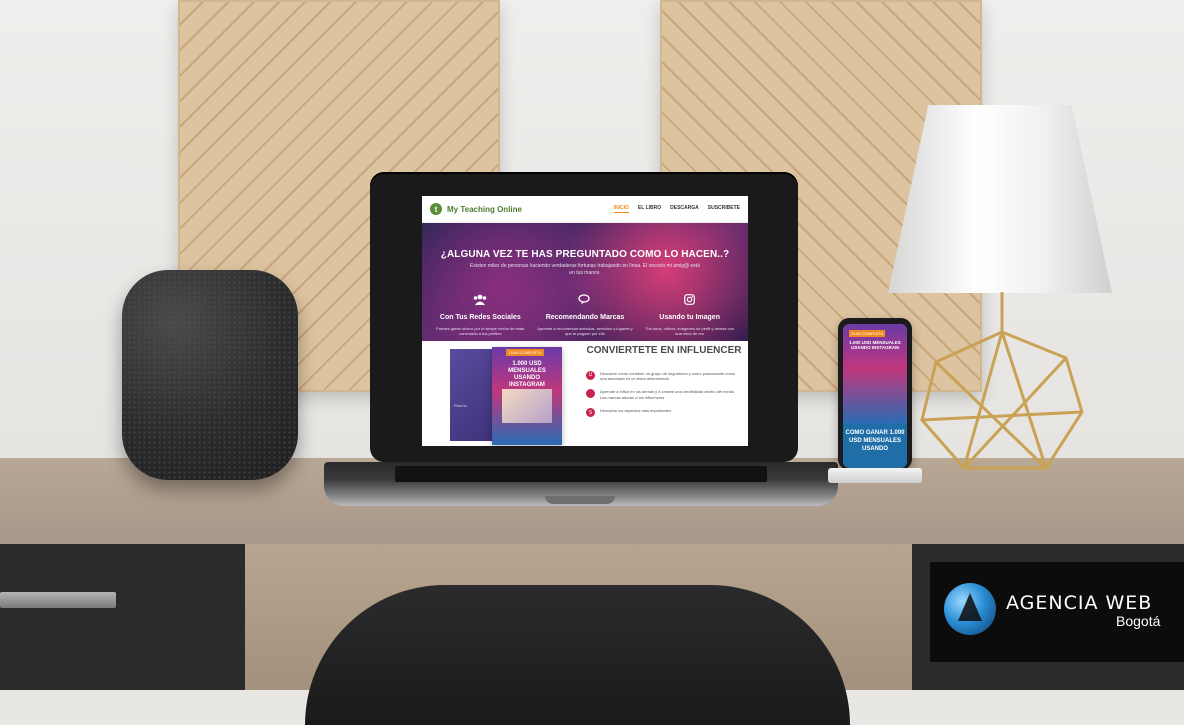 Image resolution: width=1184 pixels, height=725 pixels. Describe the element at coordinates (525, 352) in the screenshot. I see `book-badge: GUIA COMPLETA` at that location.